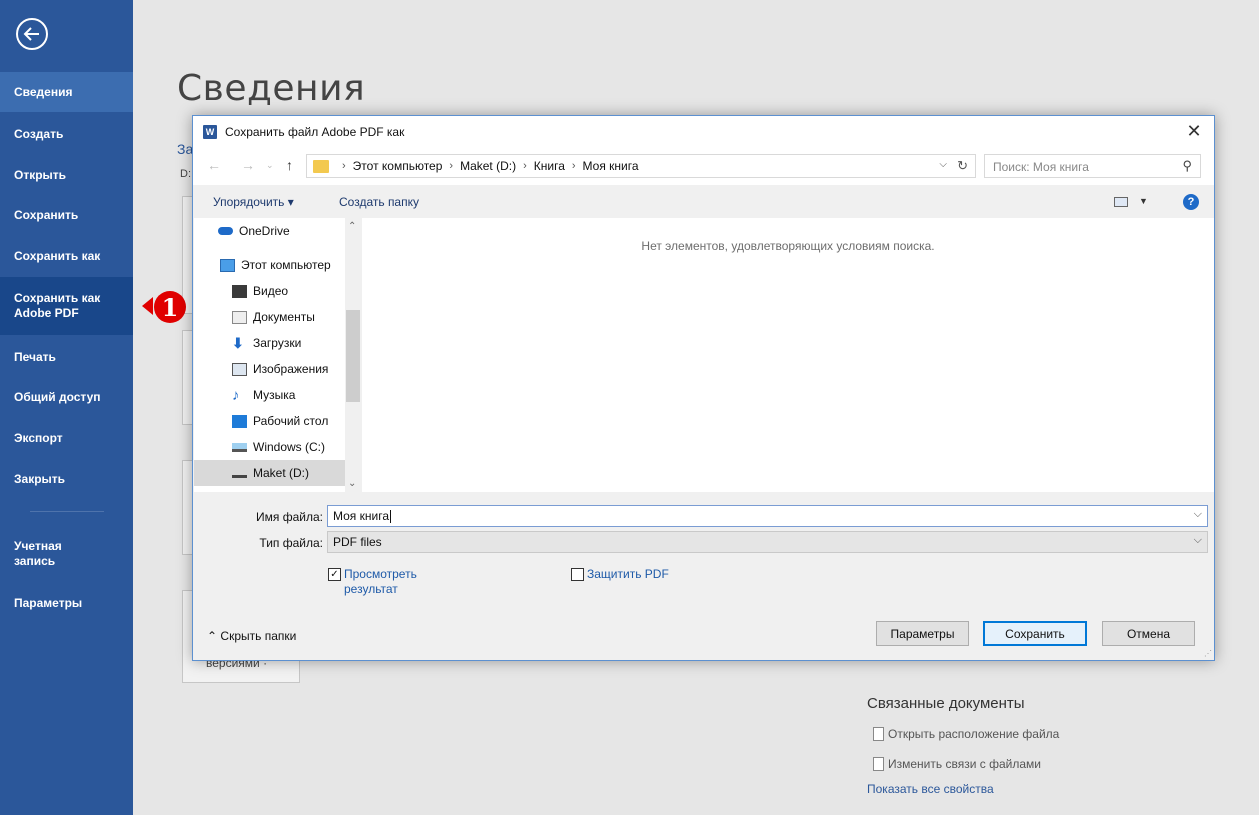  I want to click on breadcrumb-this-pc: Этот компьютер, so click(398, 166).